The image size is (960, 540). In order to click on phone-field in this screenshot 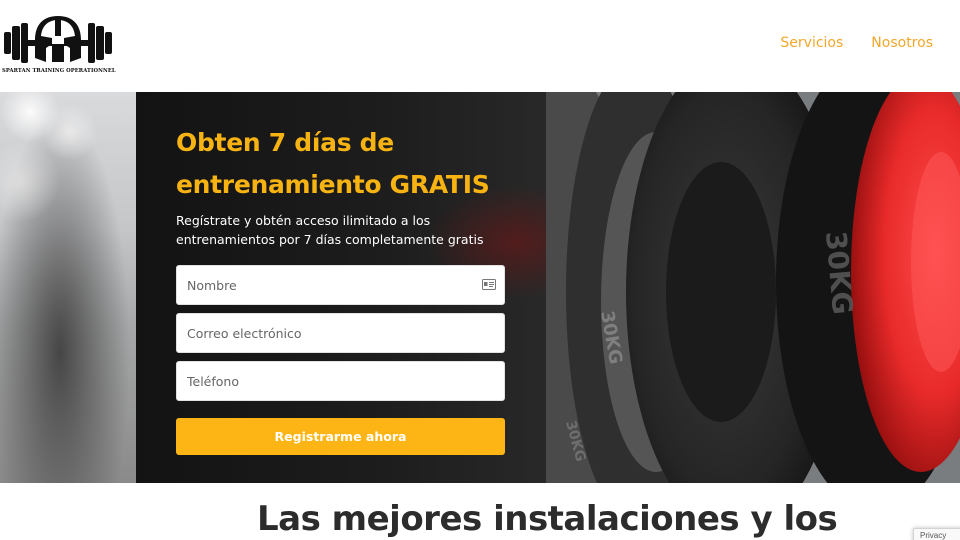, I will do `click(340, 381)`.